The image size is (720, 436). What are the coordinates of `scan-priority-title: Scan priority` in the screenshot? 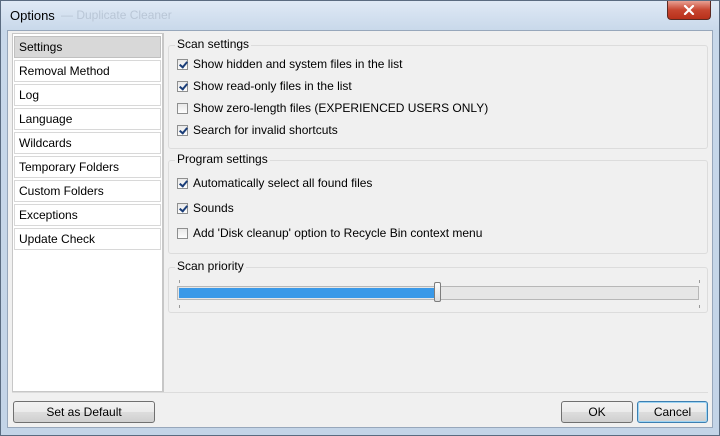 It's located at (210, 266).